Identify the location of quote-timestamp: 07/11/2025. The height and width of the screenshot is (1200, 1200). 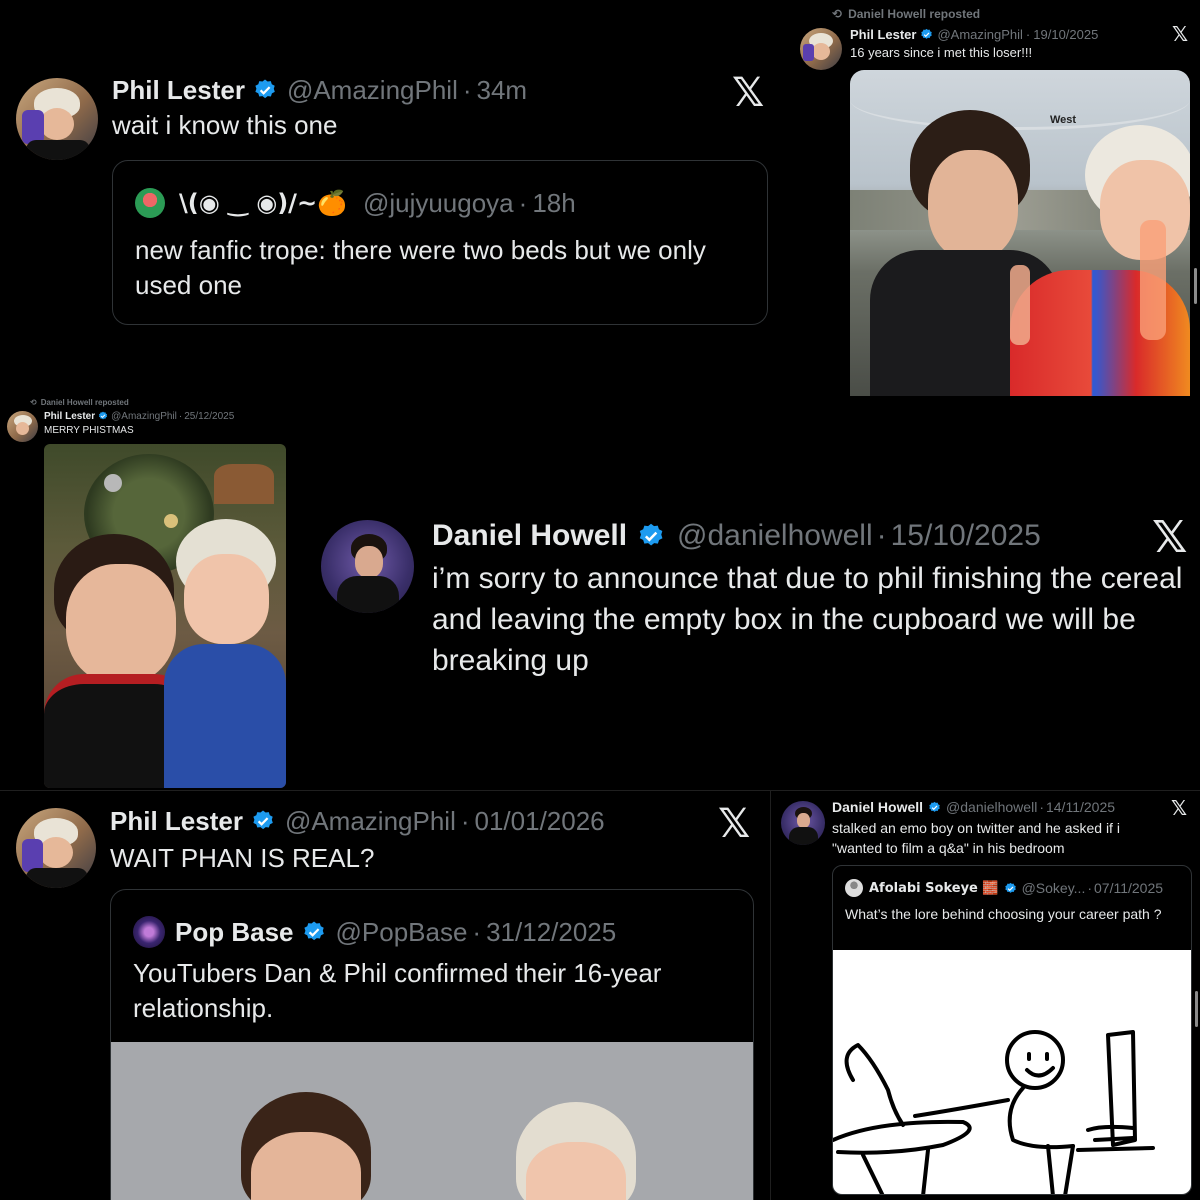
(1128, 888).